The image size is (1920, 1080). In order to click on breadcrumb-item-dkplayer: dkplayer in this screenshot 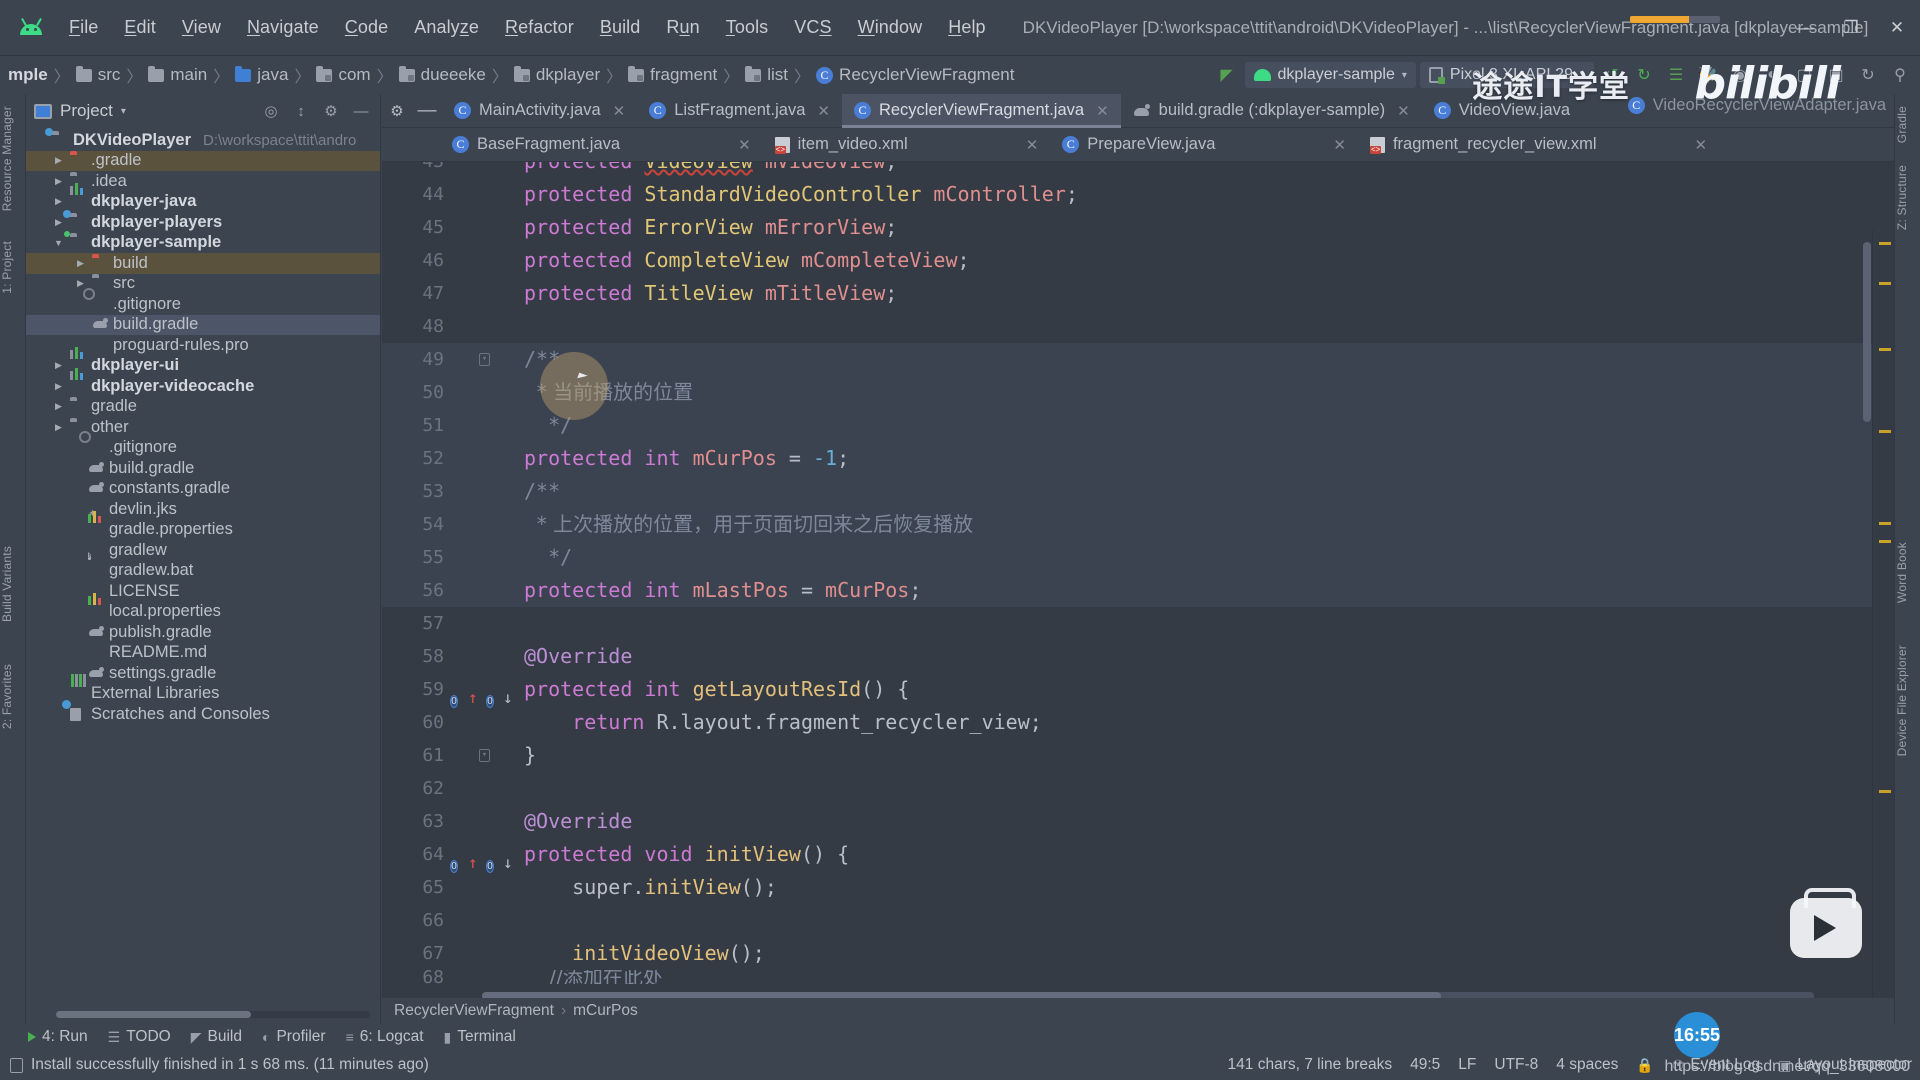, I will do `click(557, 75)`.